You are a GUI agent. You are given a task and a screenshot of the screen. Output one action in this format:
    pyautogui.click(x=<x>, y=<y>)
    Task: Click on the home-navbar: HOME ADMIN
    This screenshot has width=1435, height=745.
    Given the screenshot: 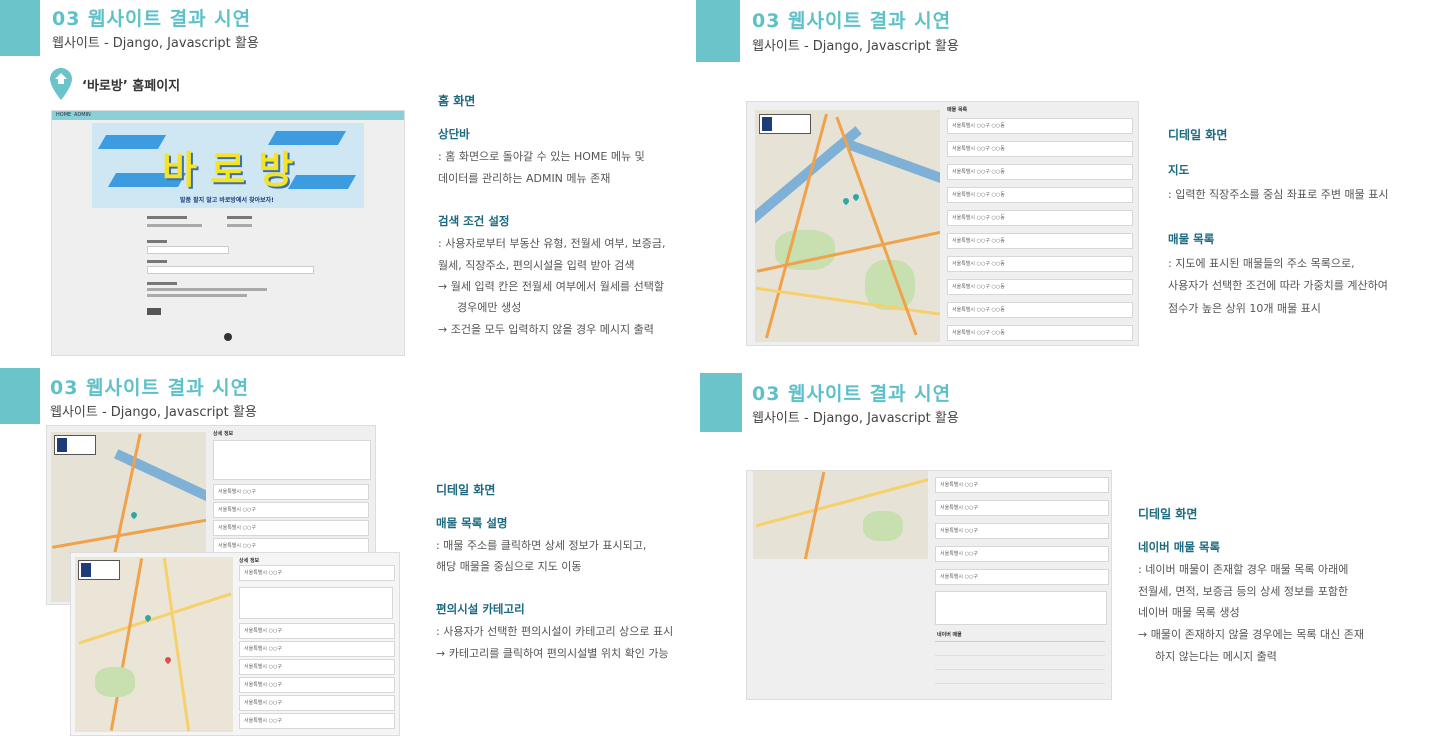 What is the action you would take?
    pyautogui.click(x=228, y=115)
    